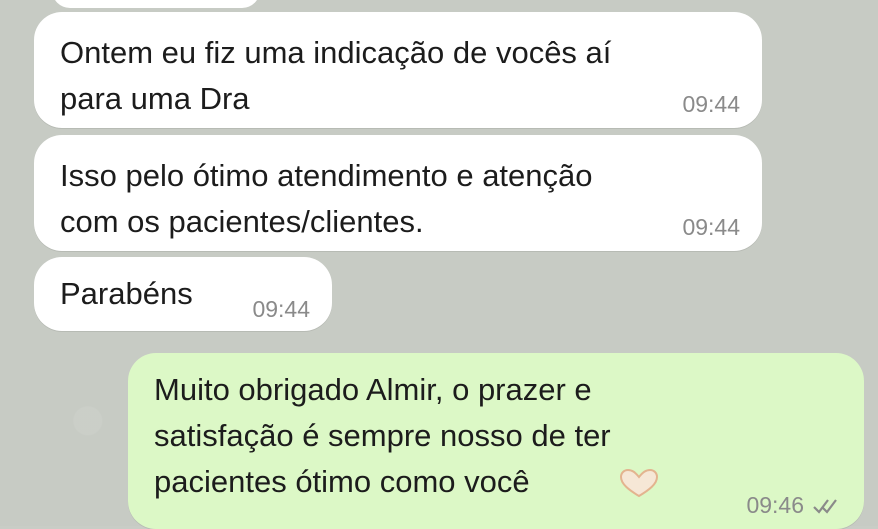 The width and height of the screenshot is (878, 529). Describe the element at coordinates (639, 486) in the screenshot. I see `heart-hands-icon` at that location.